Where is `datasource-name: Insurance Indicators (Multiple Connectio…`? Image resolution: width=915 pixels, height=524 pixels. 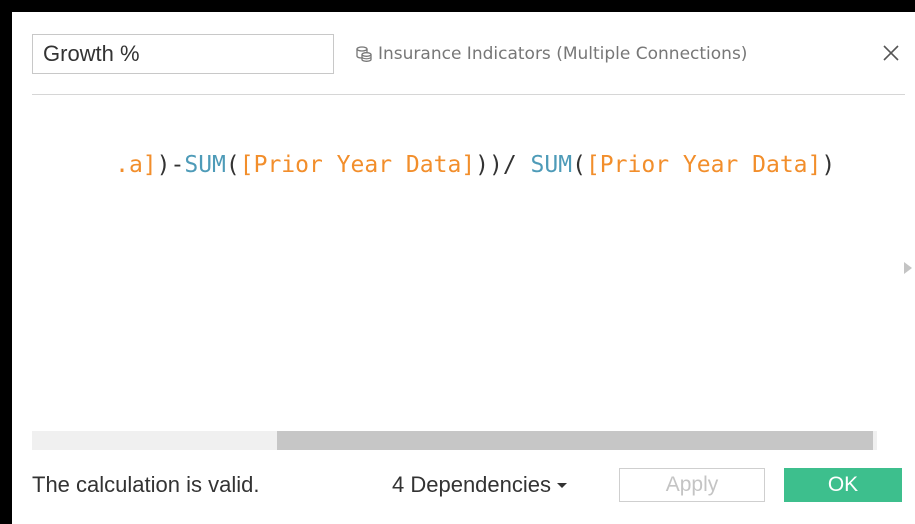 datasource-name: Insurance Indicators (Multiple Connectio… is located at coordinates (563, 54).